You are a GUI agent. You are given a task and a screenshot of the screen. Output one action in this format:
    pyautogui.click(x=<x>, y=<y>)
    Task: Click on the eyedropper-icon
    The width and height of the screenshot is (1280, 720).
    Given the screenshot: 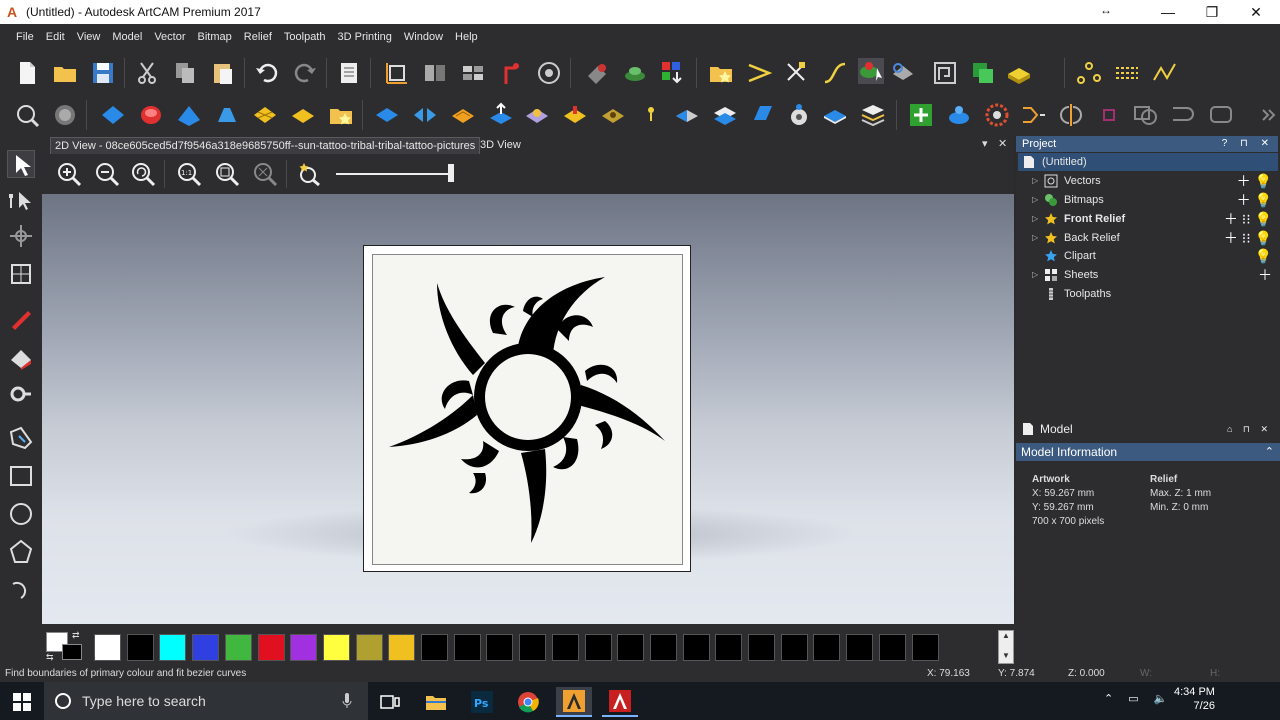 What is the action you would take?
    pyautogui.click(x=21, y=396)
    